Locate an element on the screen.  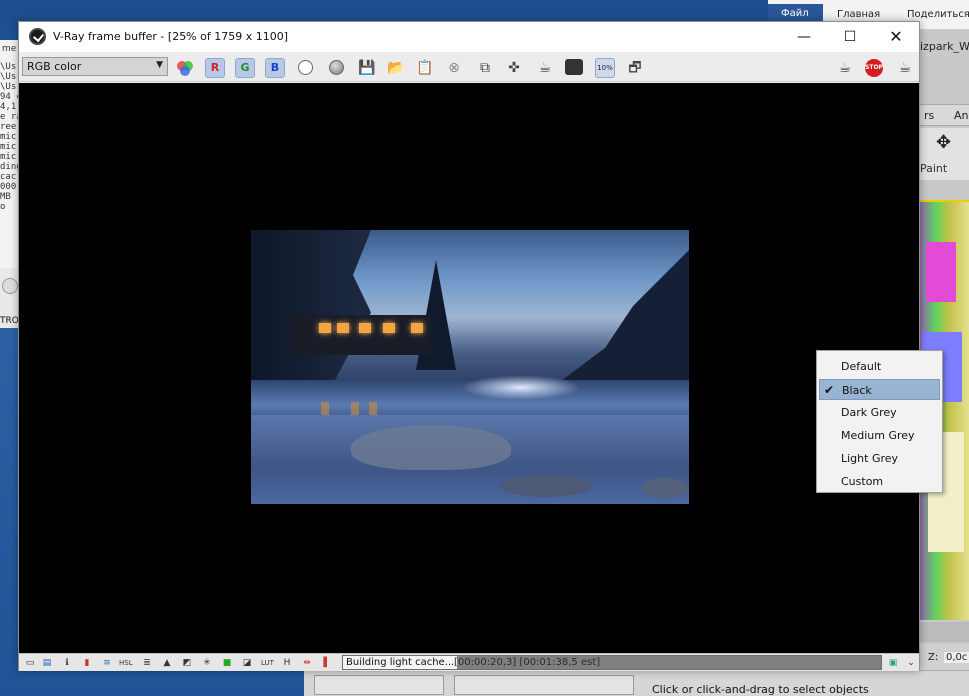
ocio-icon: ▌ is located at coordinates (327, 663).